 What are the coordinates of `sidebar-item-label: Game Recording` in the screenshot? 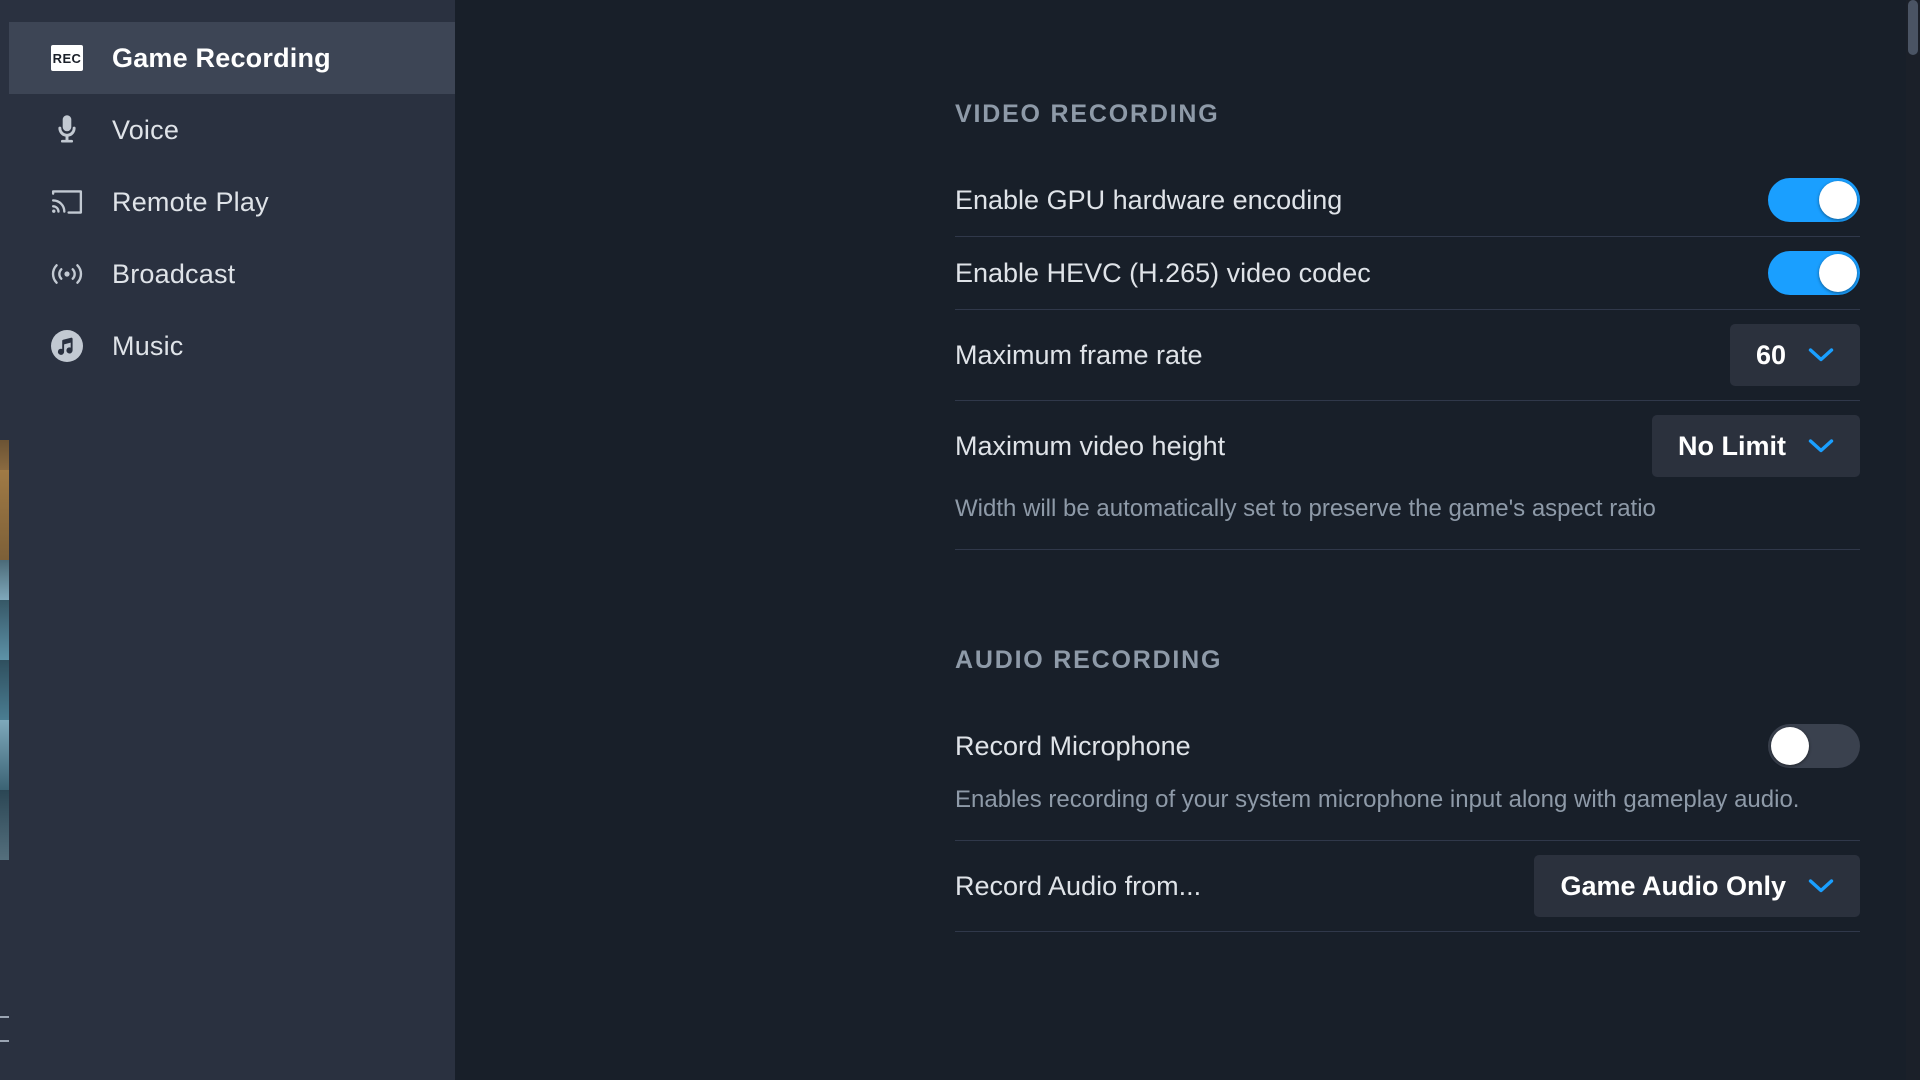 It's located at (221, 57).